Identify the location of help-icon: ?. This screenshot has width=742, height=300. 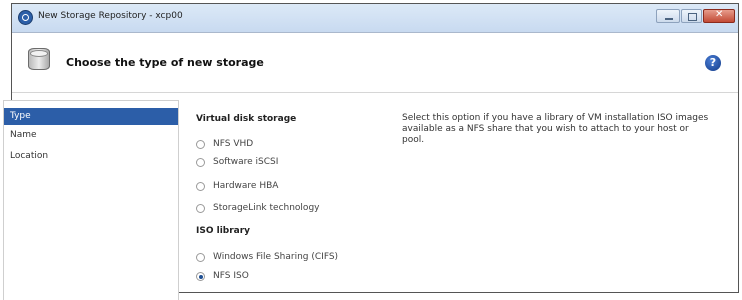
(713, 63).